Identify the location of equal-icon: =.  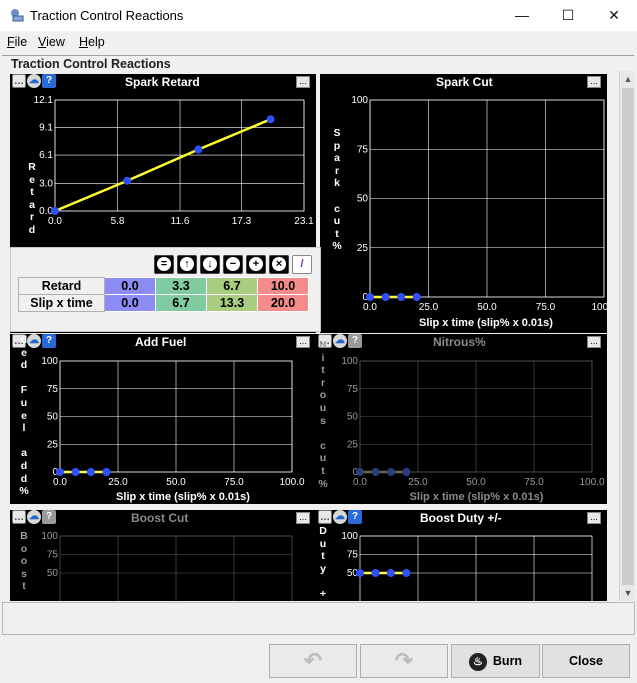
(164, 264).